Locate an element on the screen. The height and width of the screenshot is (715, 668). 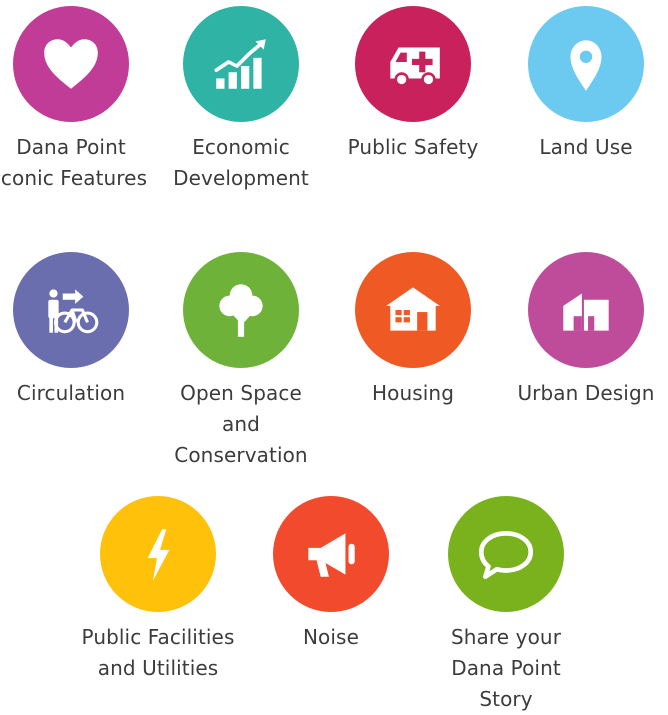
bar-chart-icon is located at coordinates (240, 64).